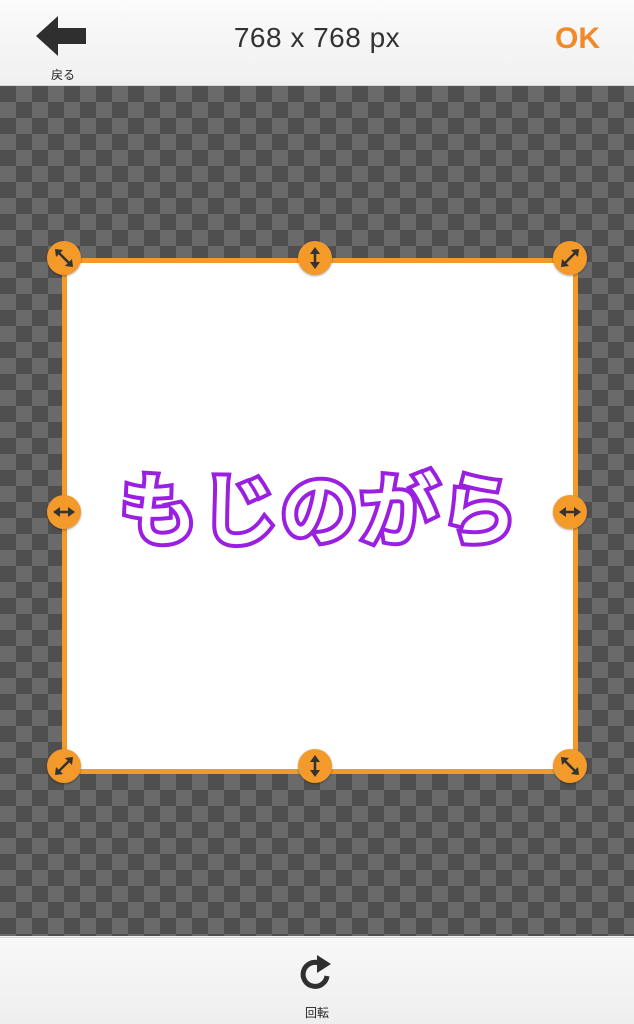 Image resolution: width=634 pixels, height=1024 pixels. Describe the element at coordinates (62, 75) in the screenshot. I see `back-label: 戻る` at that location.